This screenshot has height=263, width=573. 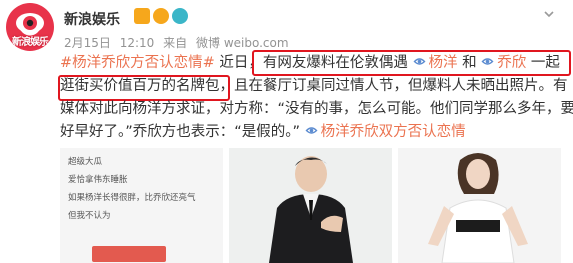 I want to click on verified-badge-icon, so click(x=161, y=16).